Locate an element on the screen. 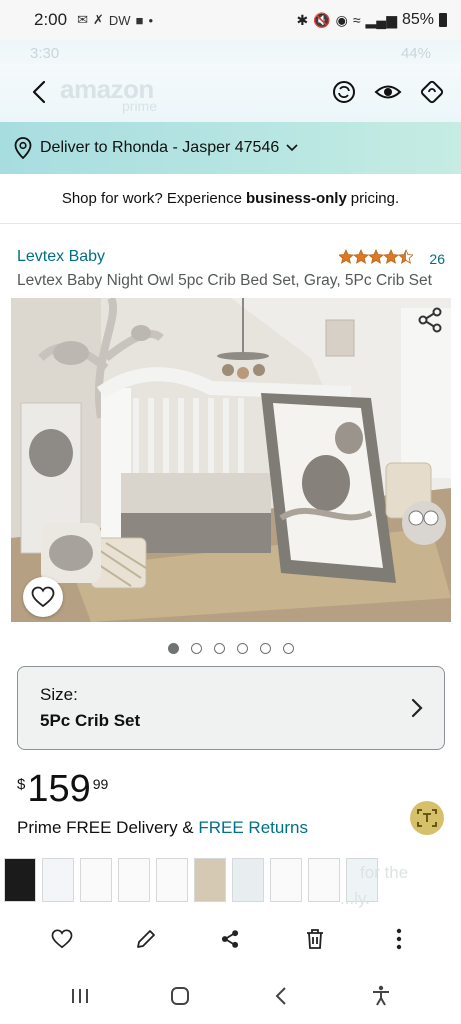  rotate-button is located at coordinates (432, 92).